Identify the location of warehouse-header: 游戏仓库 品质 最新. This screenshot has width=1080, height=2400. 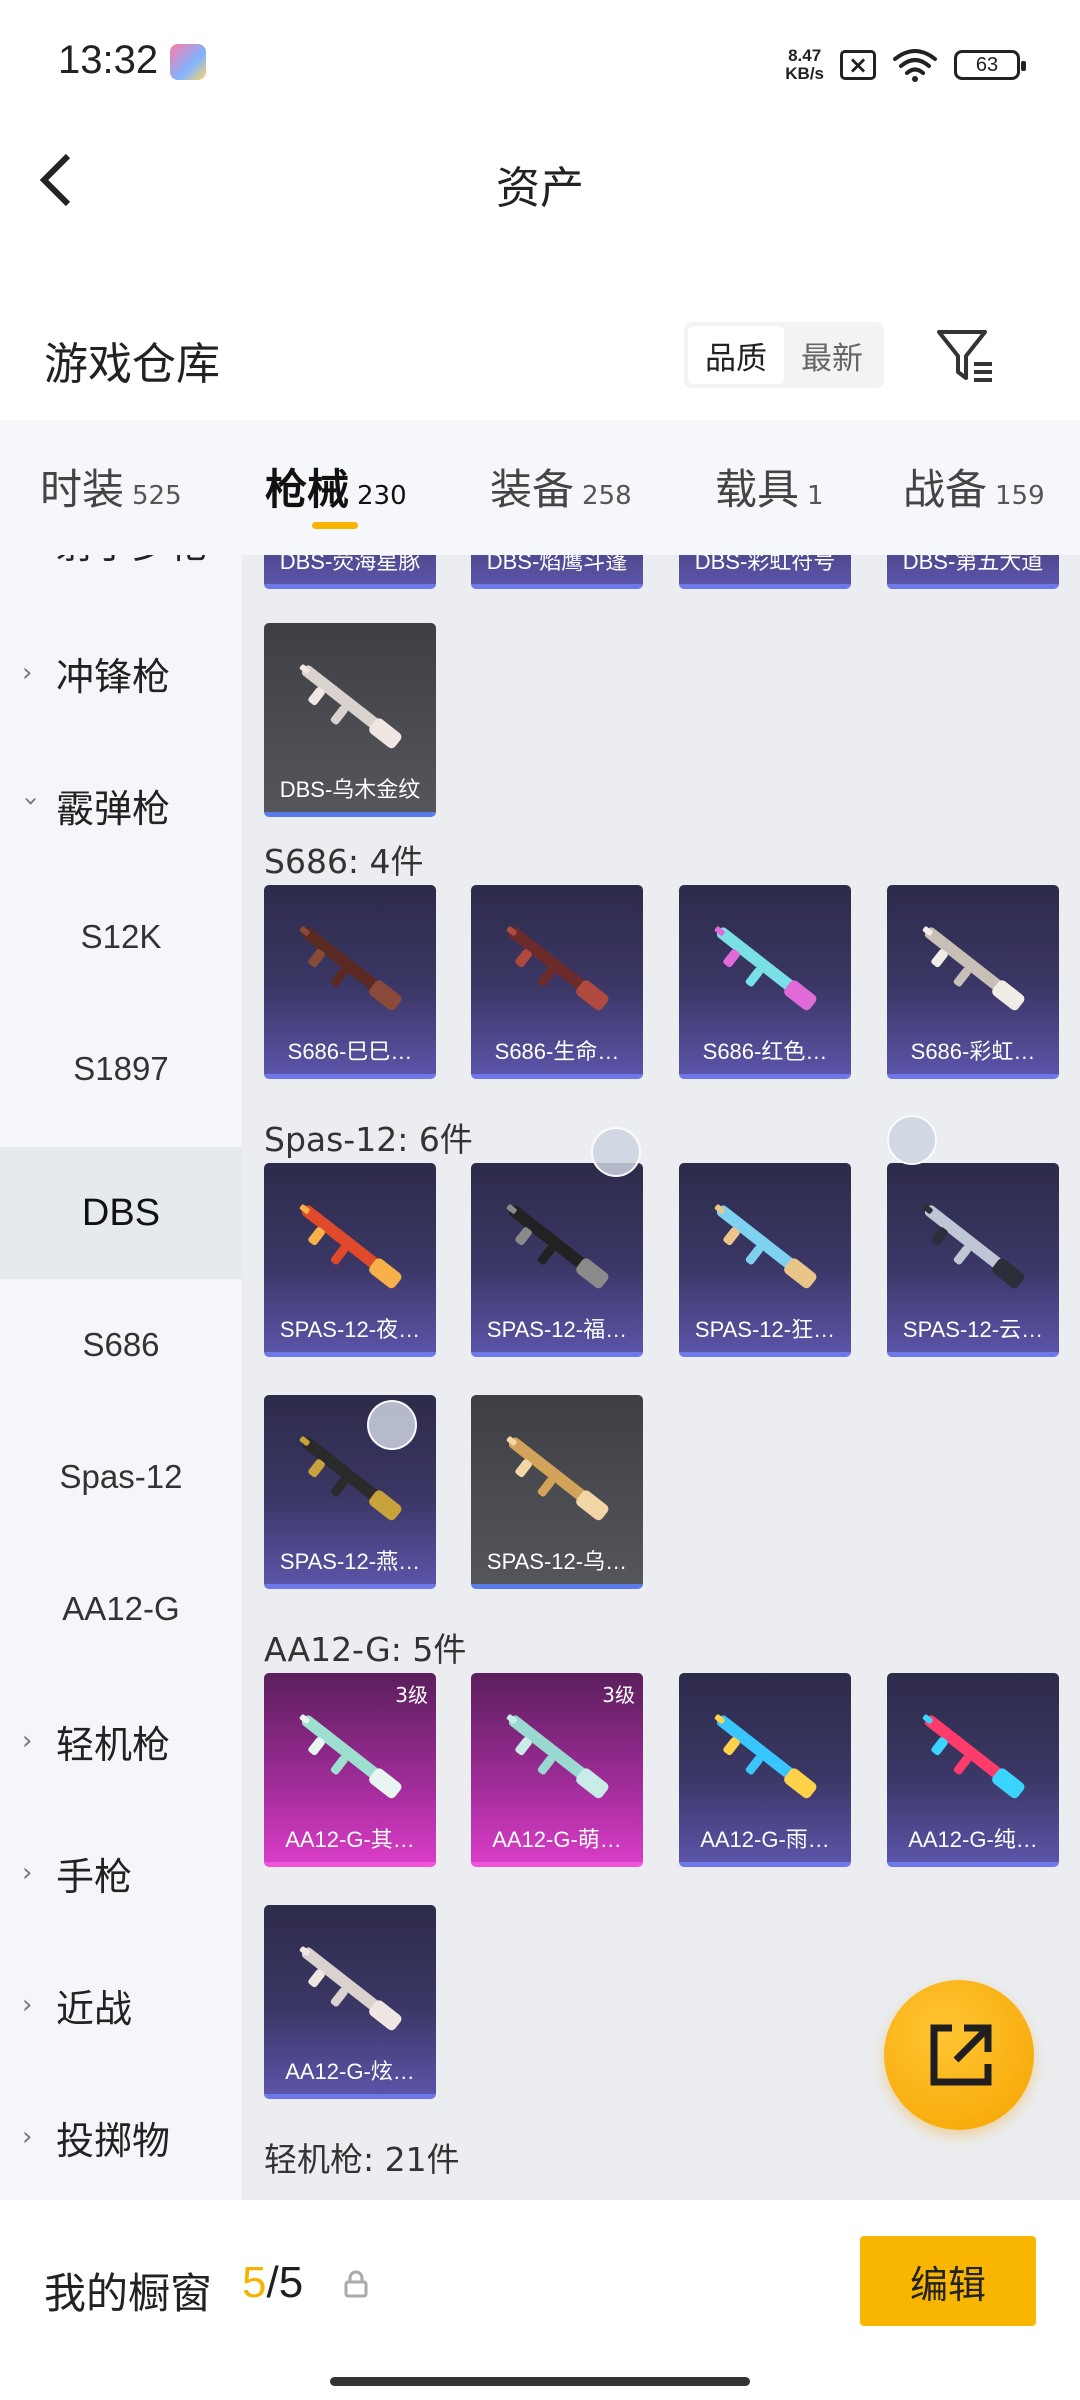
(540, 365).